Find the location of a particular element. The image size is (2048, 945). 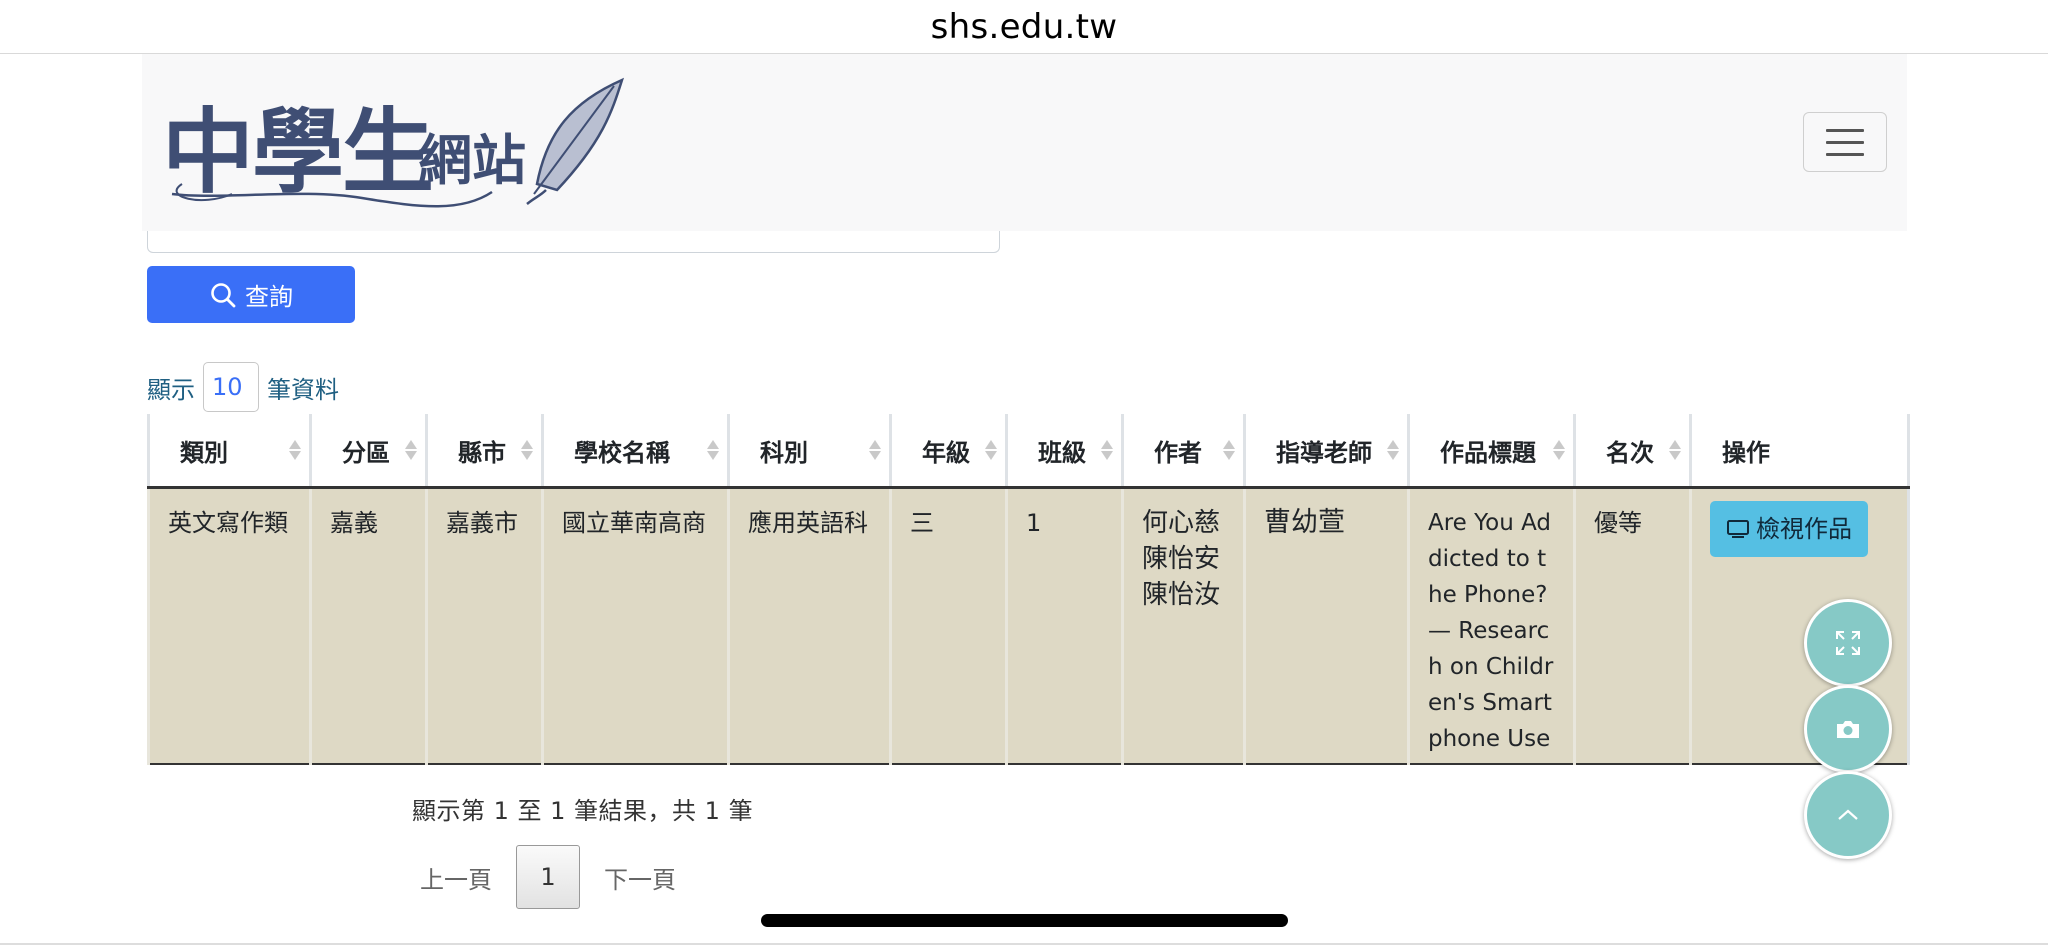

site-logo: 中學生 網站 is located at coordinates (402, 147).